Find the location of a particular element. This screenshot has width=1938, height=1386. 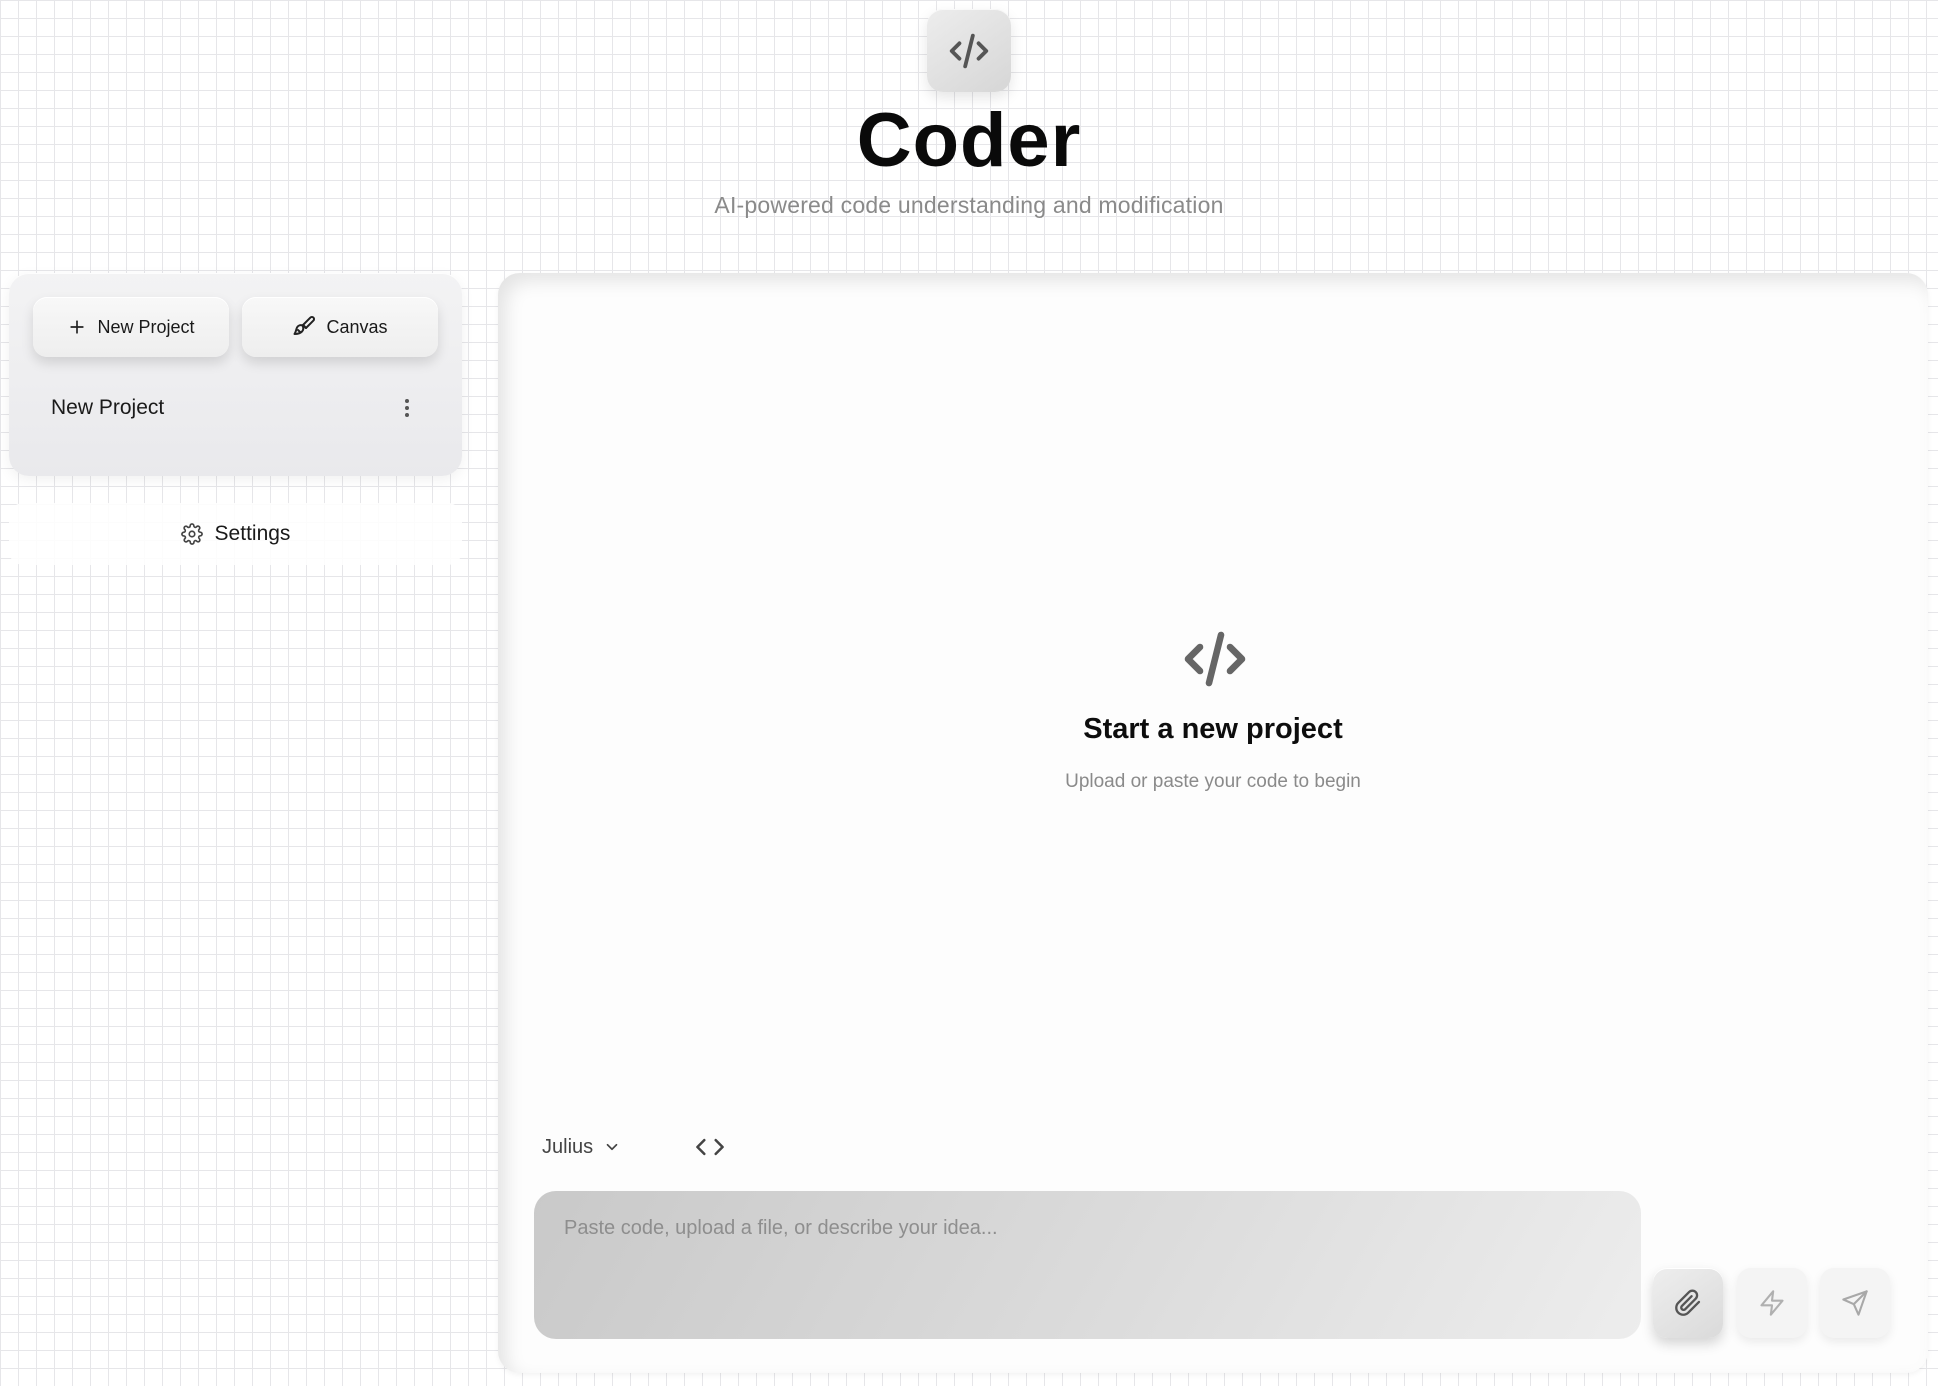

quick-action-button is located at coordinates (1772, 1303).